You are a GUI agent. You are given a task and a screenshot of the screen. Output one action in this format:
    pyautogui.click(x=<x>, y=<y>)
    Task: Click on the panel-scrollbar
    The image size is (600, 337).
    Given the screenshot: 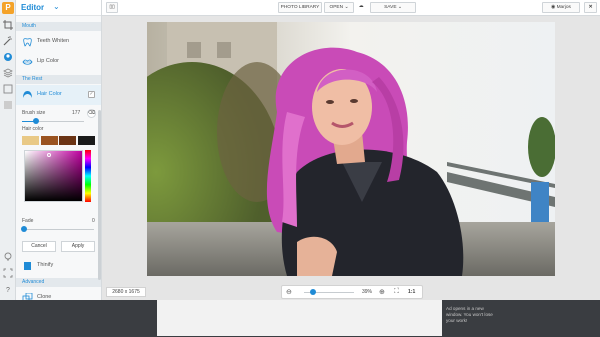 What is the action you would take?
    pyautogui.click(x=99, y=195)
    